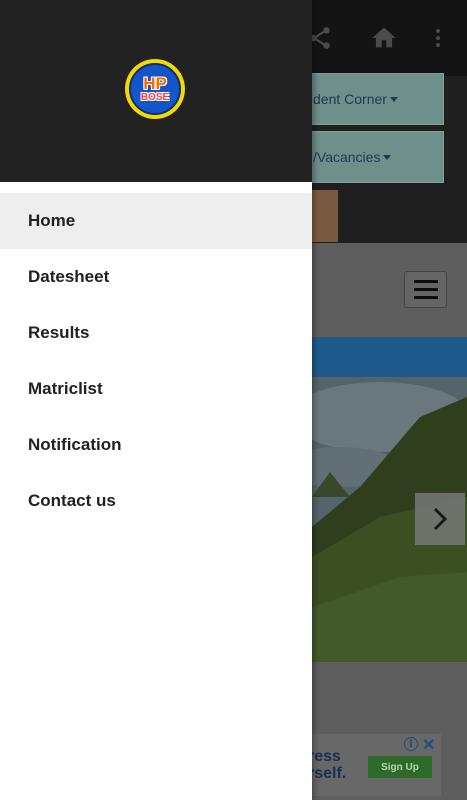 Image resolution: width=467 pixels, height=800 pixels. I want to click on ad-close-icon: ✕, so click(428, 745).